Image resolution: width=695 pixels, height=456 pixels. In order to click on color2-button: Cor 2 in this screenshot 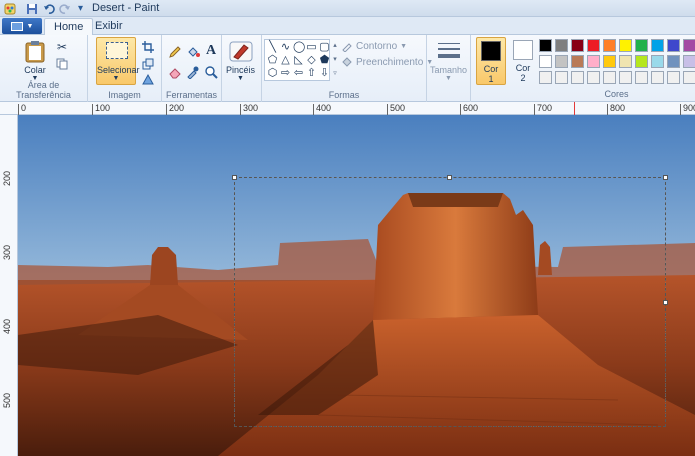, I will do `click(523, 61)`.